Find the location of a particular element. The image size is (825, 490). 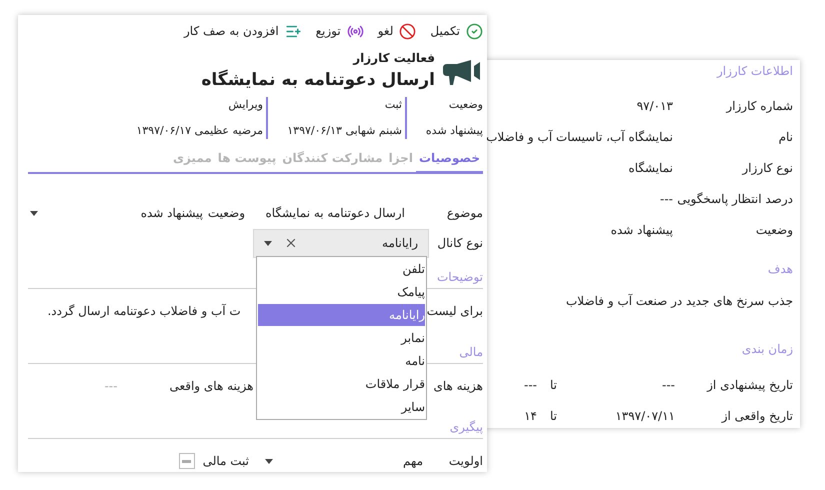

description-text: ت آب و فاضلاب دعوتنامه ارسال گردد. is located at coordinates (144, 311).